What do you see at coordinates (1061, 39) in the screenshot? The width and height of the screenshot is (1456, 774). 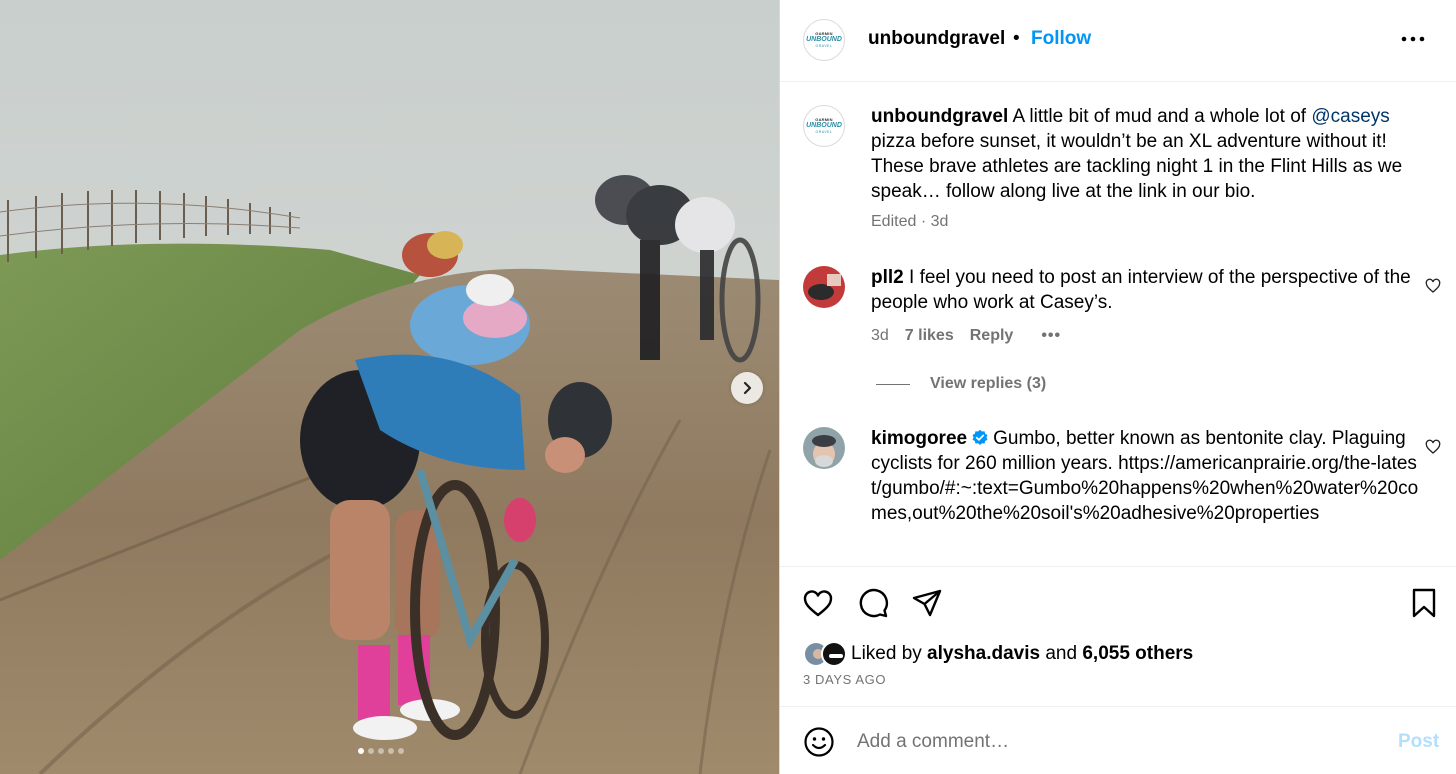 I see `follow-button: Follow` at bounding box center [1061, 39].